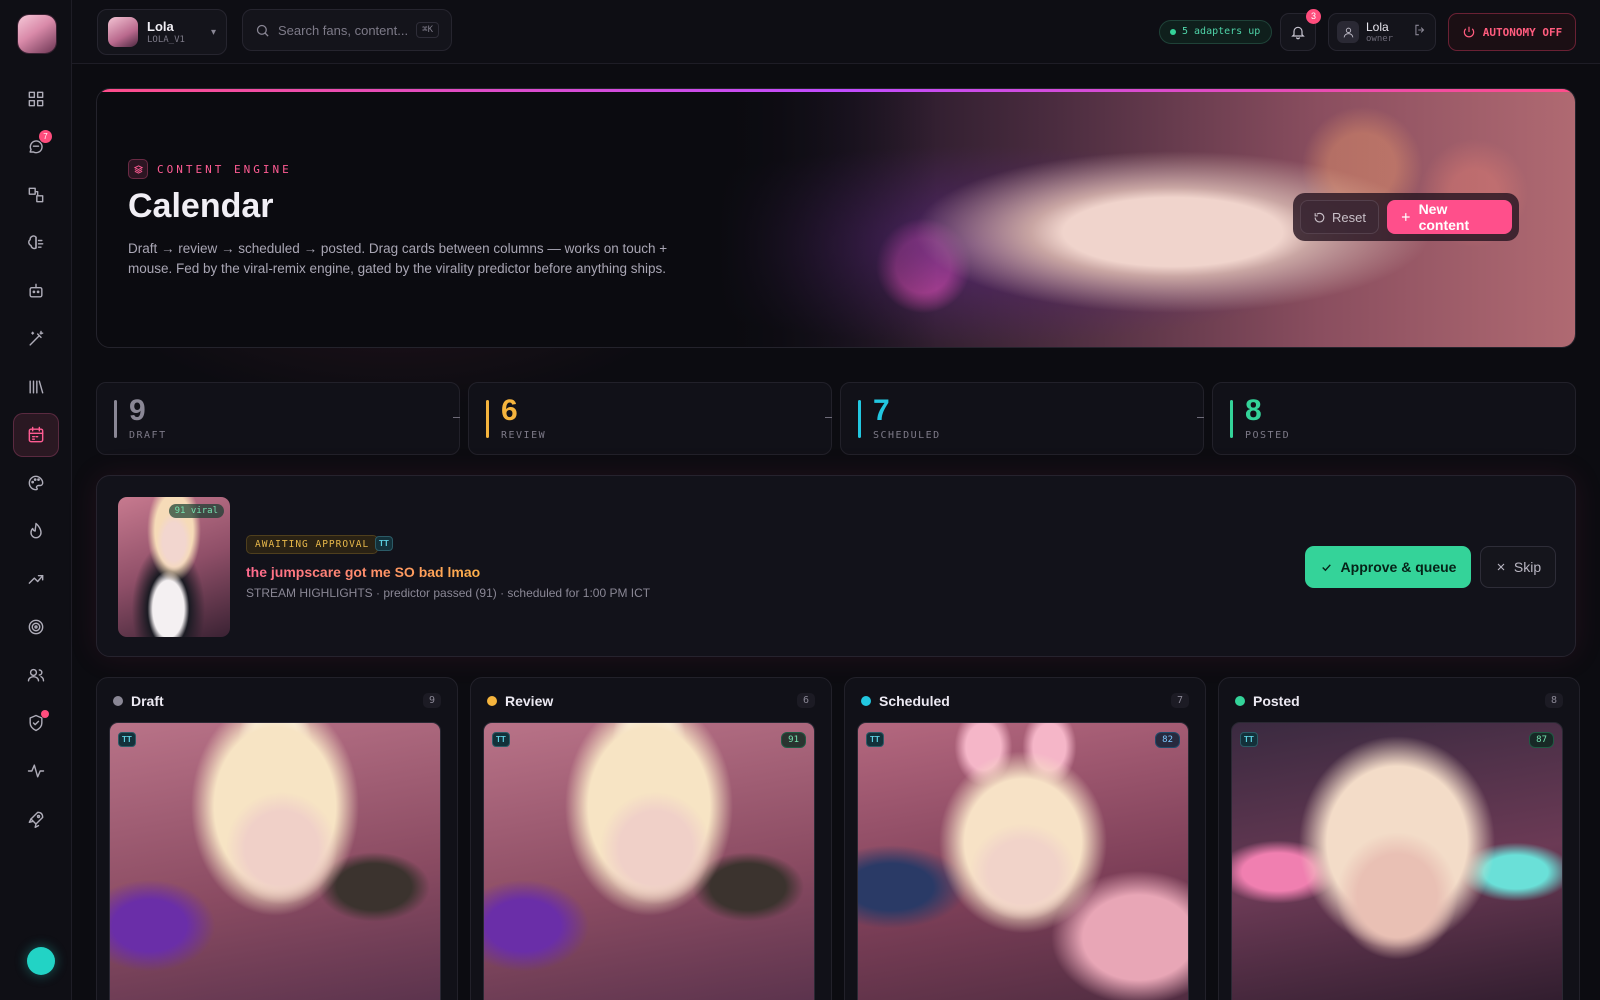 This screenshot has width=1600, height=1000. Describe the element at coordinates (827, 218) in the screenshot. I see `hero-image-fade` at that location.